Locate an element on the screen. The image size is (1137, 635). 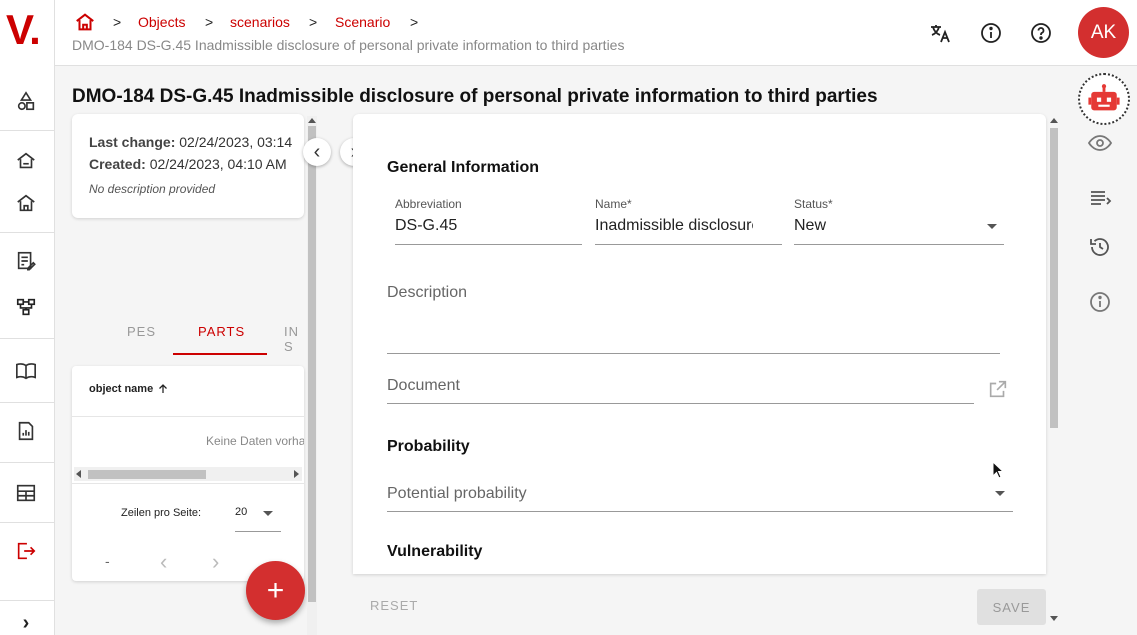
probability-underline is located at coordinates (700, 511).